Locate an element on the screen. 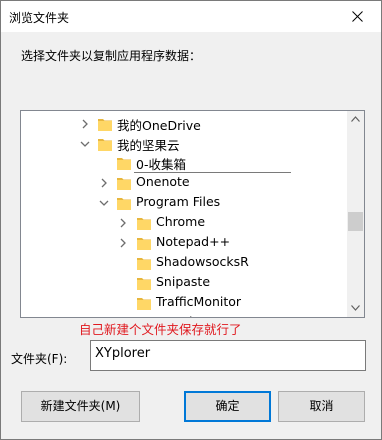  tree-item: Chrome is located at coordinates (184, 223).